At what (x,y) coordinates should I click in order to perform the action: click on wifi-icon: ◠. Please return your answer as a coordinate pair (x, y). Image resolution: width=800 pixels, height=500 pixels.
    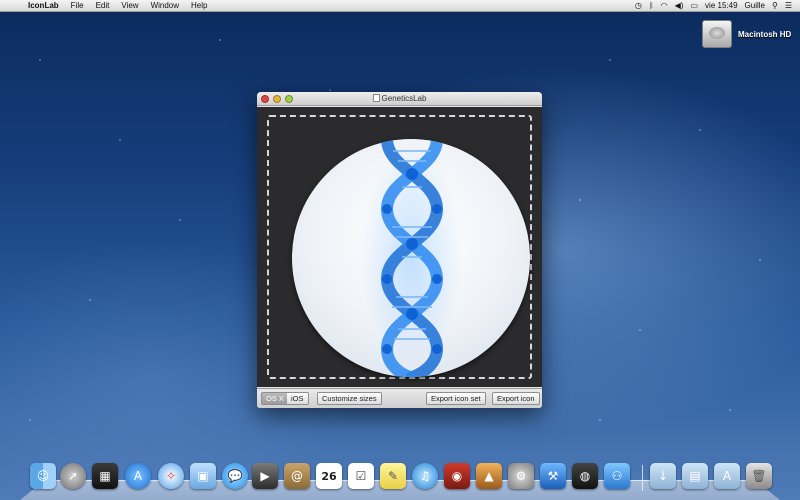
    Looking at the image, I should click on (664, 6).